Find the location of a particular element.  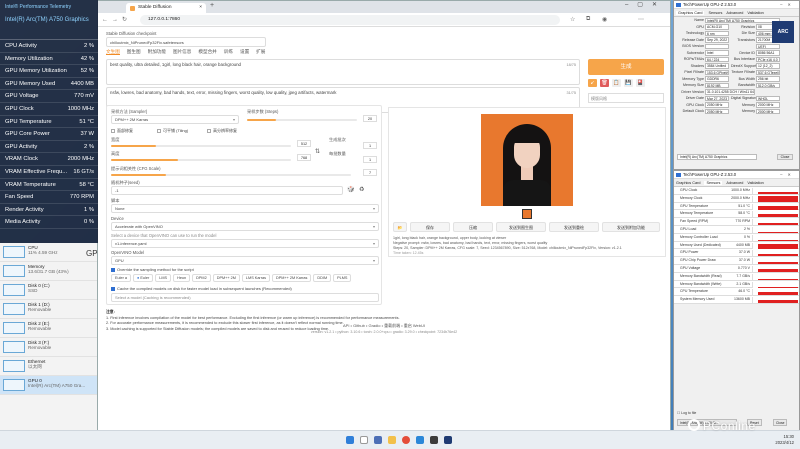

arrow-icon: ↙ is located at coordinates (592, 83).